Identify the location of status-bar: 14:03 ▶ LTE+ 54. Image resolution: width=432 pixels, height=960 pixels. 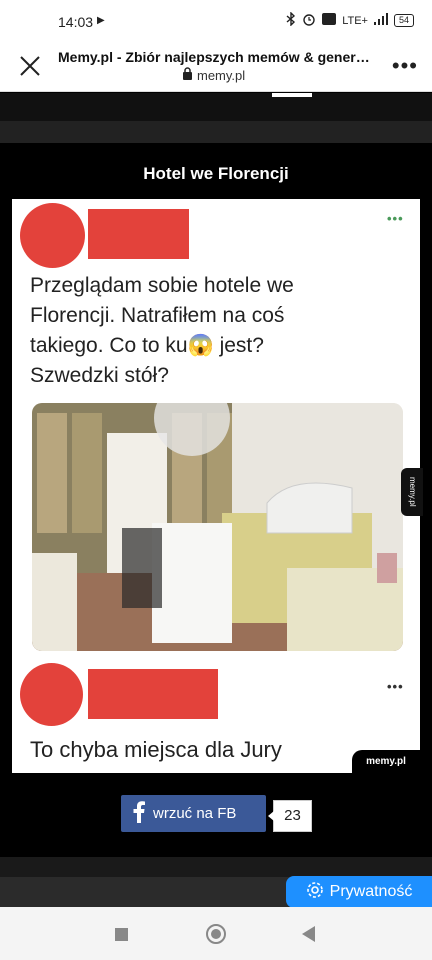
(216, 22).